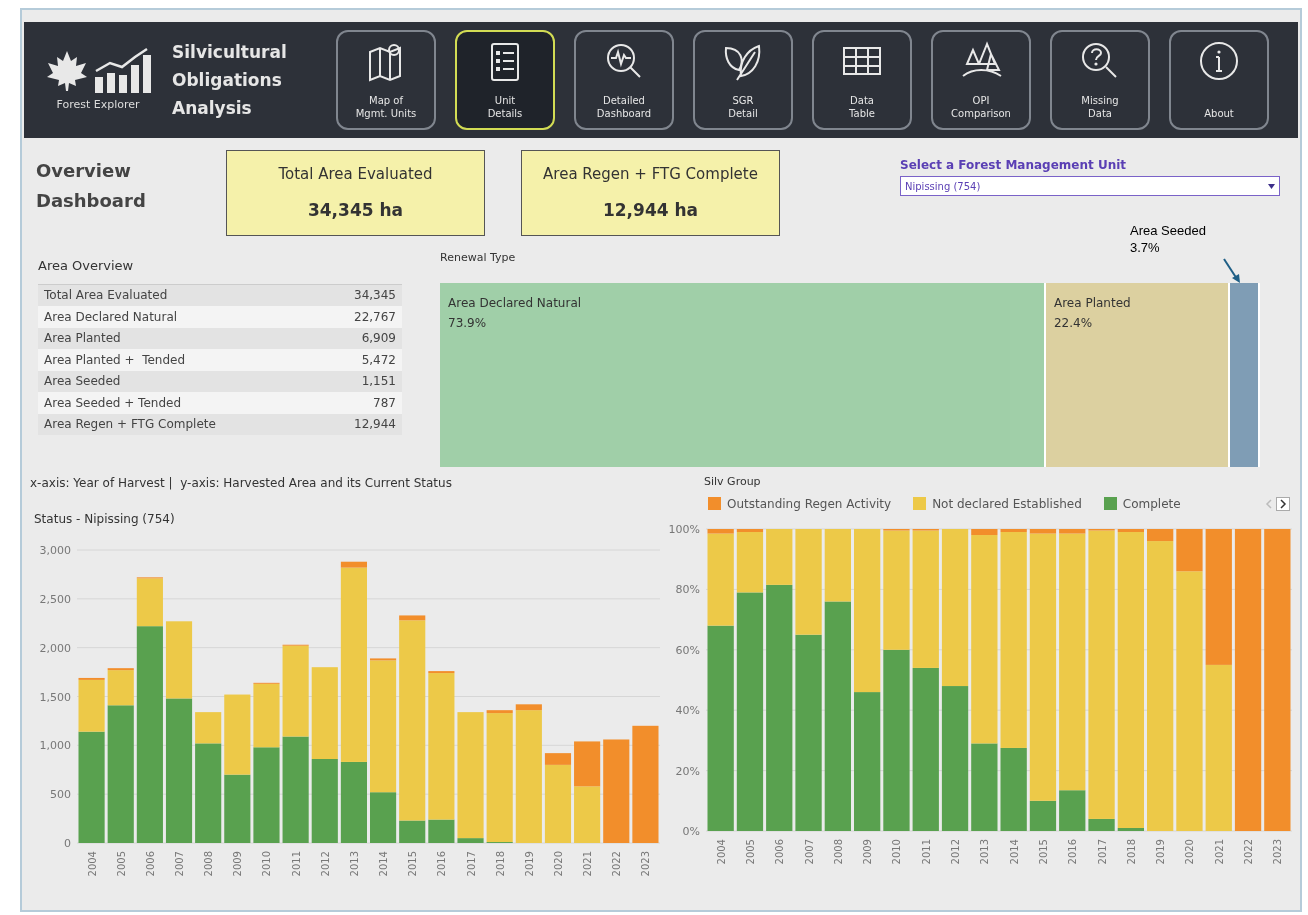 Image resolution: width=1308 pixels, height=915 pixels. What do you see at coordinates (375, 296) in the screenshot?
I see `table-cell-text: 34,345` at bounding box center [375, 296].